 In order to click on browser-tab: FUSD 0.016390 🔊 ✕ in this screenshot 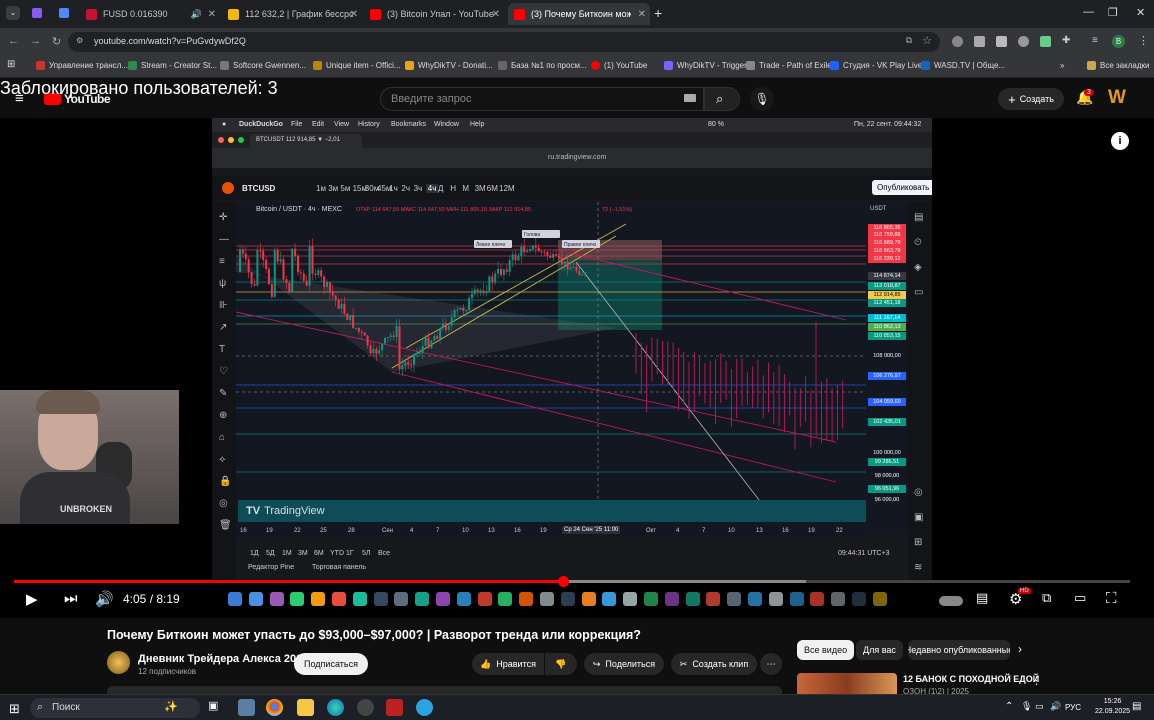, I will do `click(150, 14)`.